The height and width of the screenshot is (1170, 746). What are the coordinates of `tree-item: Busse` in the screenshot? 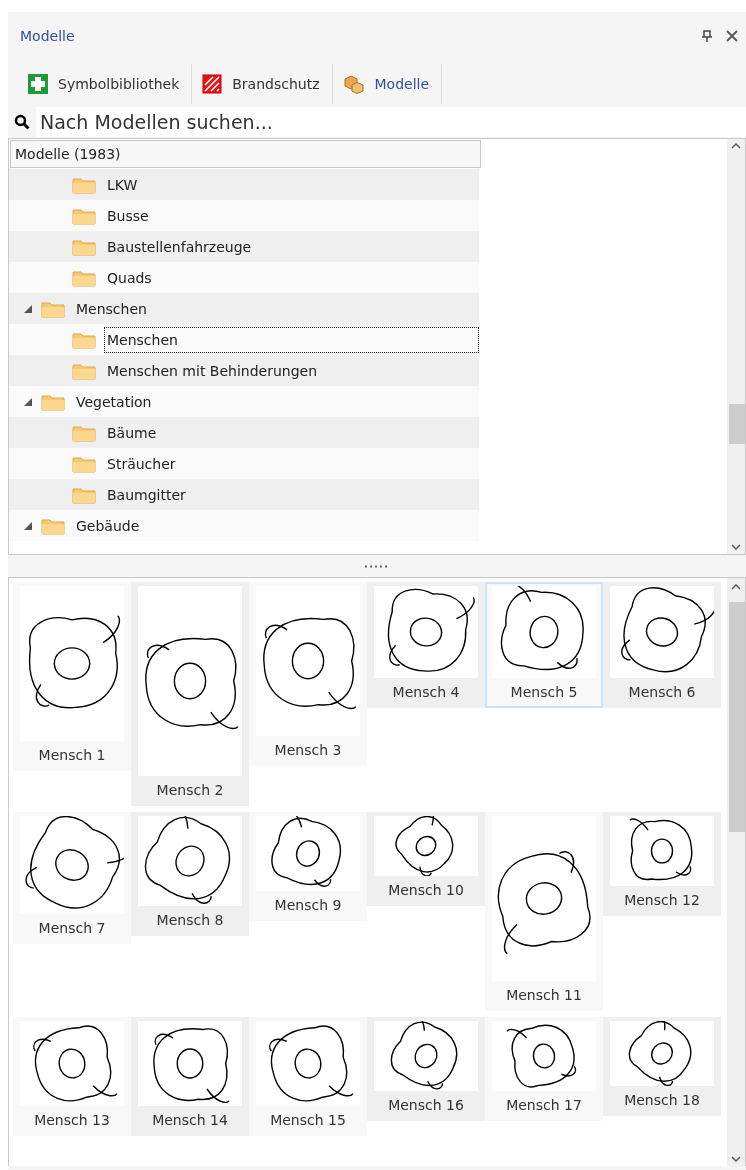 It's located at (128, 215).